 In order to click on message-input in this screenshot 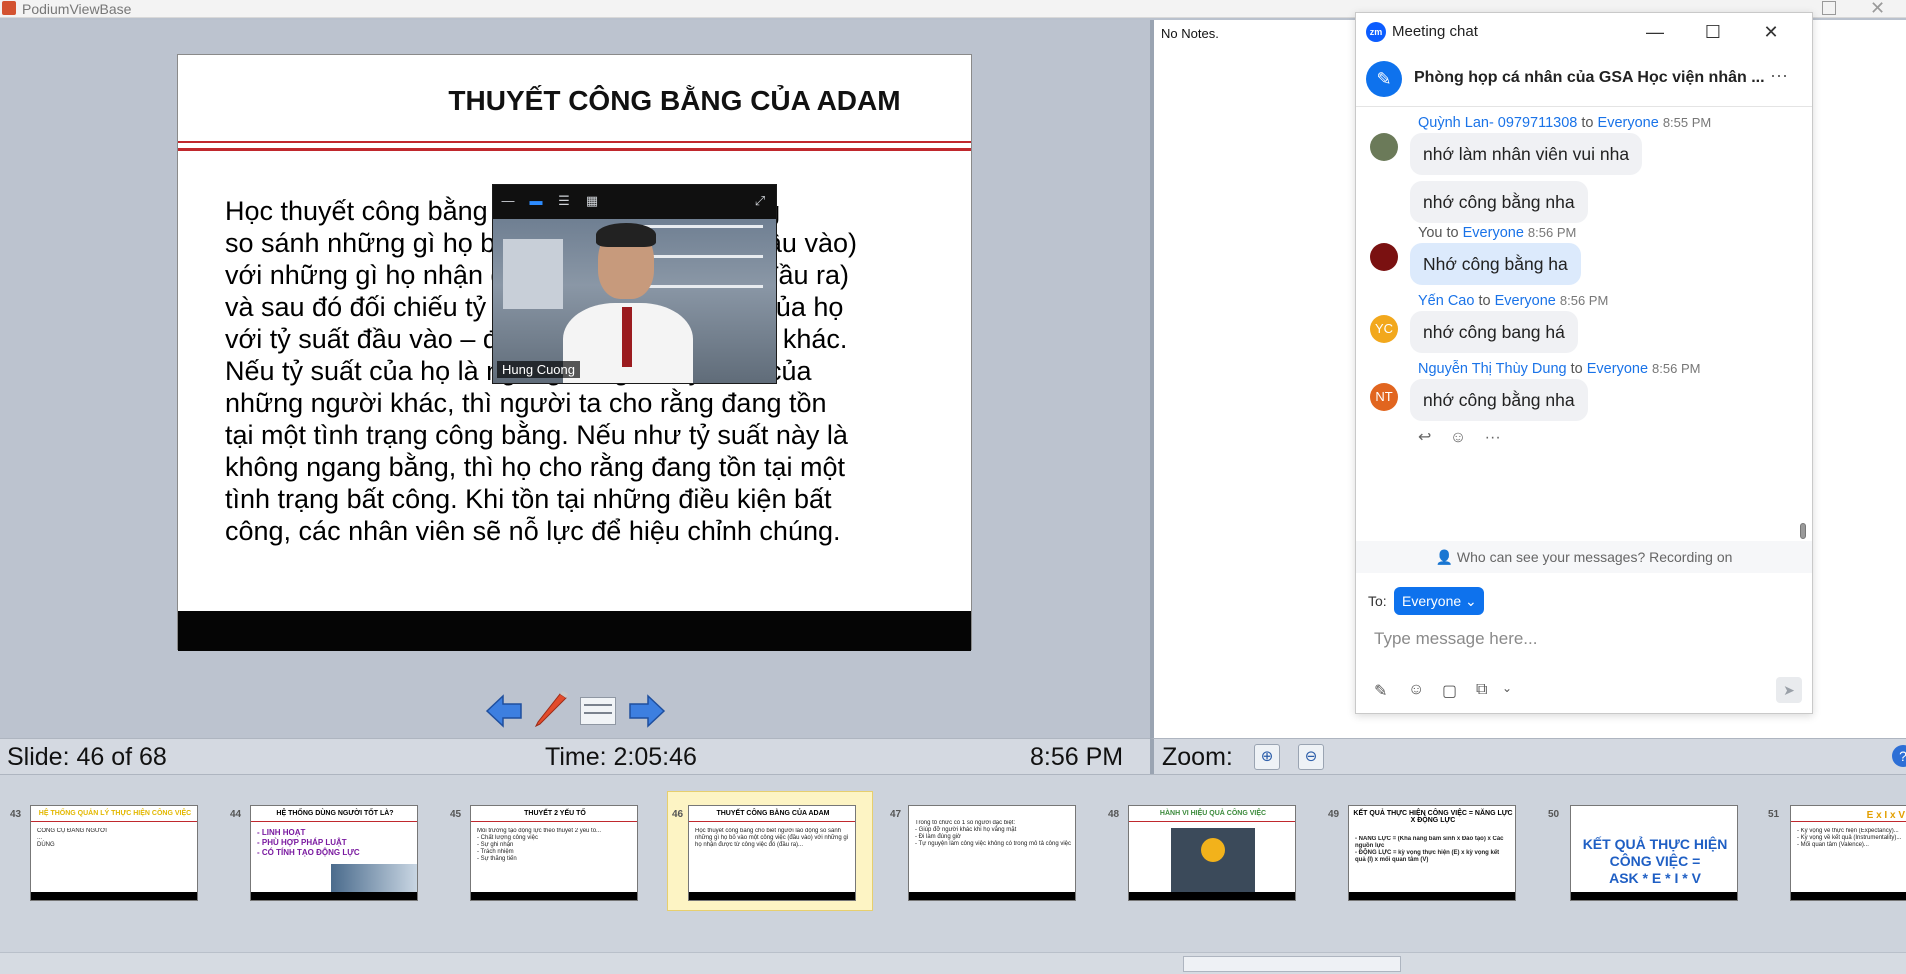, I will do `click(1584, 639)`.